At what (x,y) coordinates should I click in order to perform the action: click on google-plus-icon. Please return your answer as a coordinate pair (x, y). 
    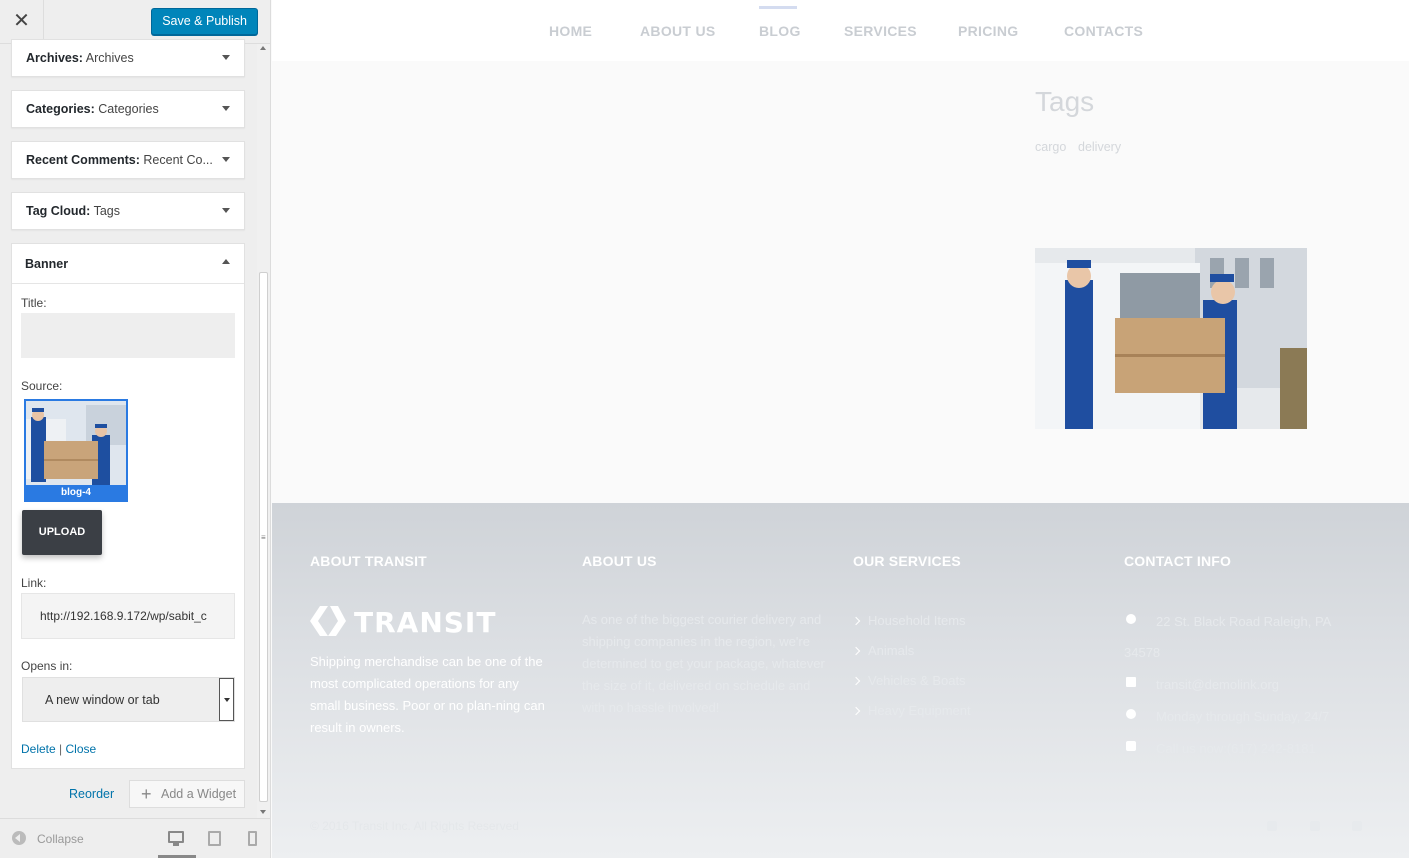
    Looking at the image, I should click on (1357, 826).